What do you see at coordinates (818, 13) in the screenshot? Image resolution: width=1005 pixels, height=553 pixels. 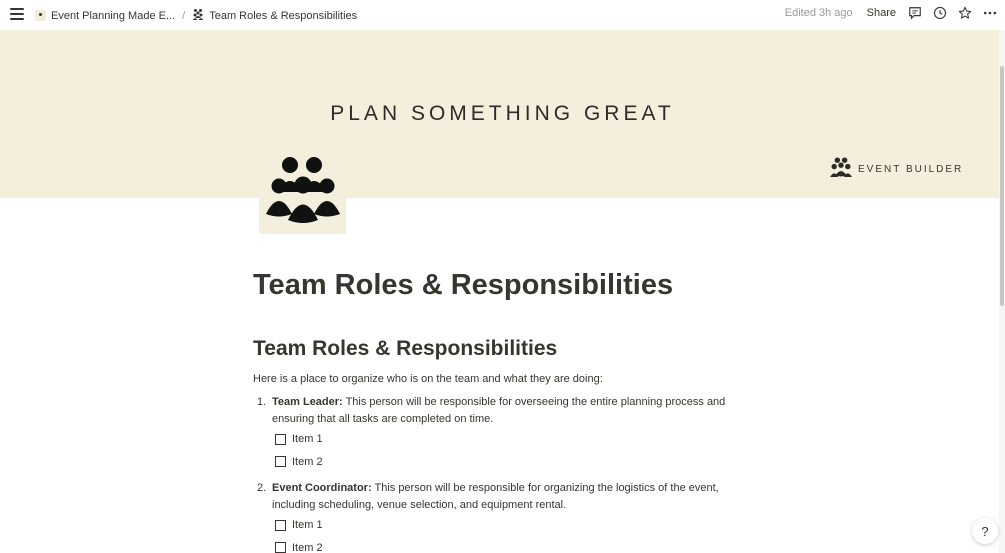 I see `edited-timestamp: Edited 3h ago` at bounding box center [818, 13].